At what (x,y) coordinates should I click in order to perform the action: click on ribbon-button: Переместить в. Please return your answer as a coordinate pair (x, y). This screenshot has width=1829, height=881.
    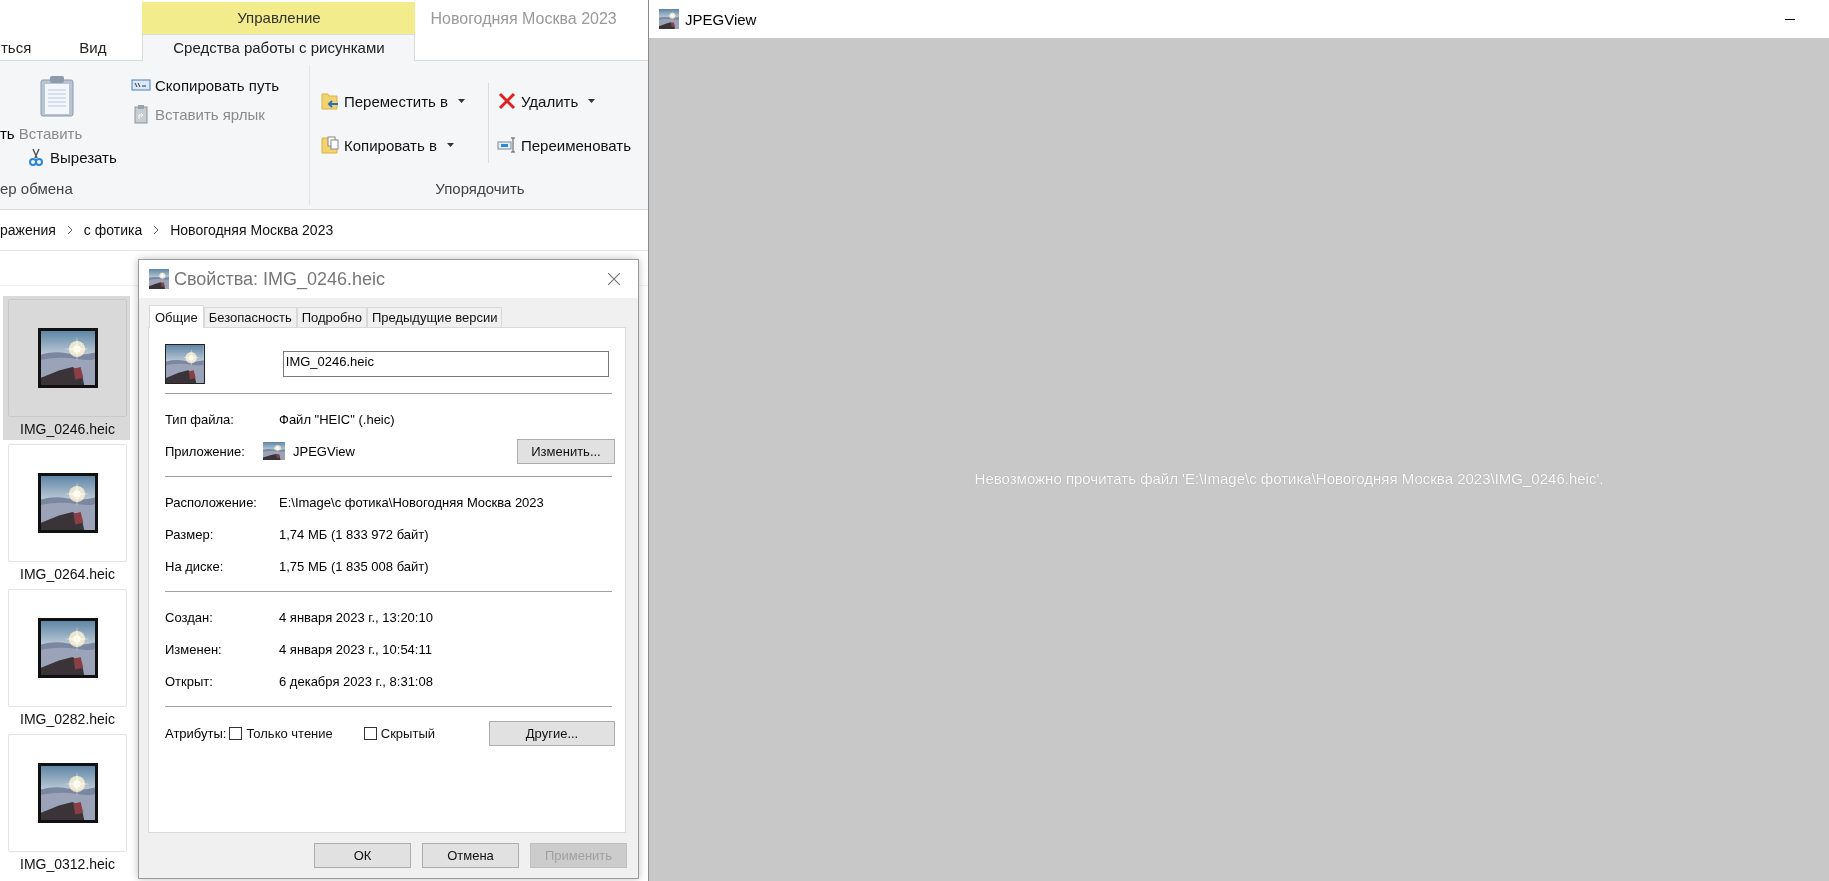
    Looking at the image, I should click on (395, 101).